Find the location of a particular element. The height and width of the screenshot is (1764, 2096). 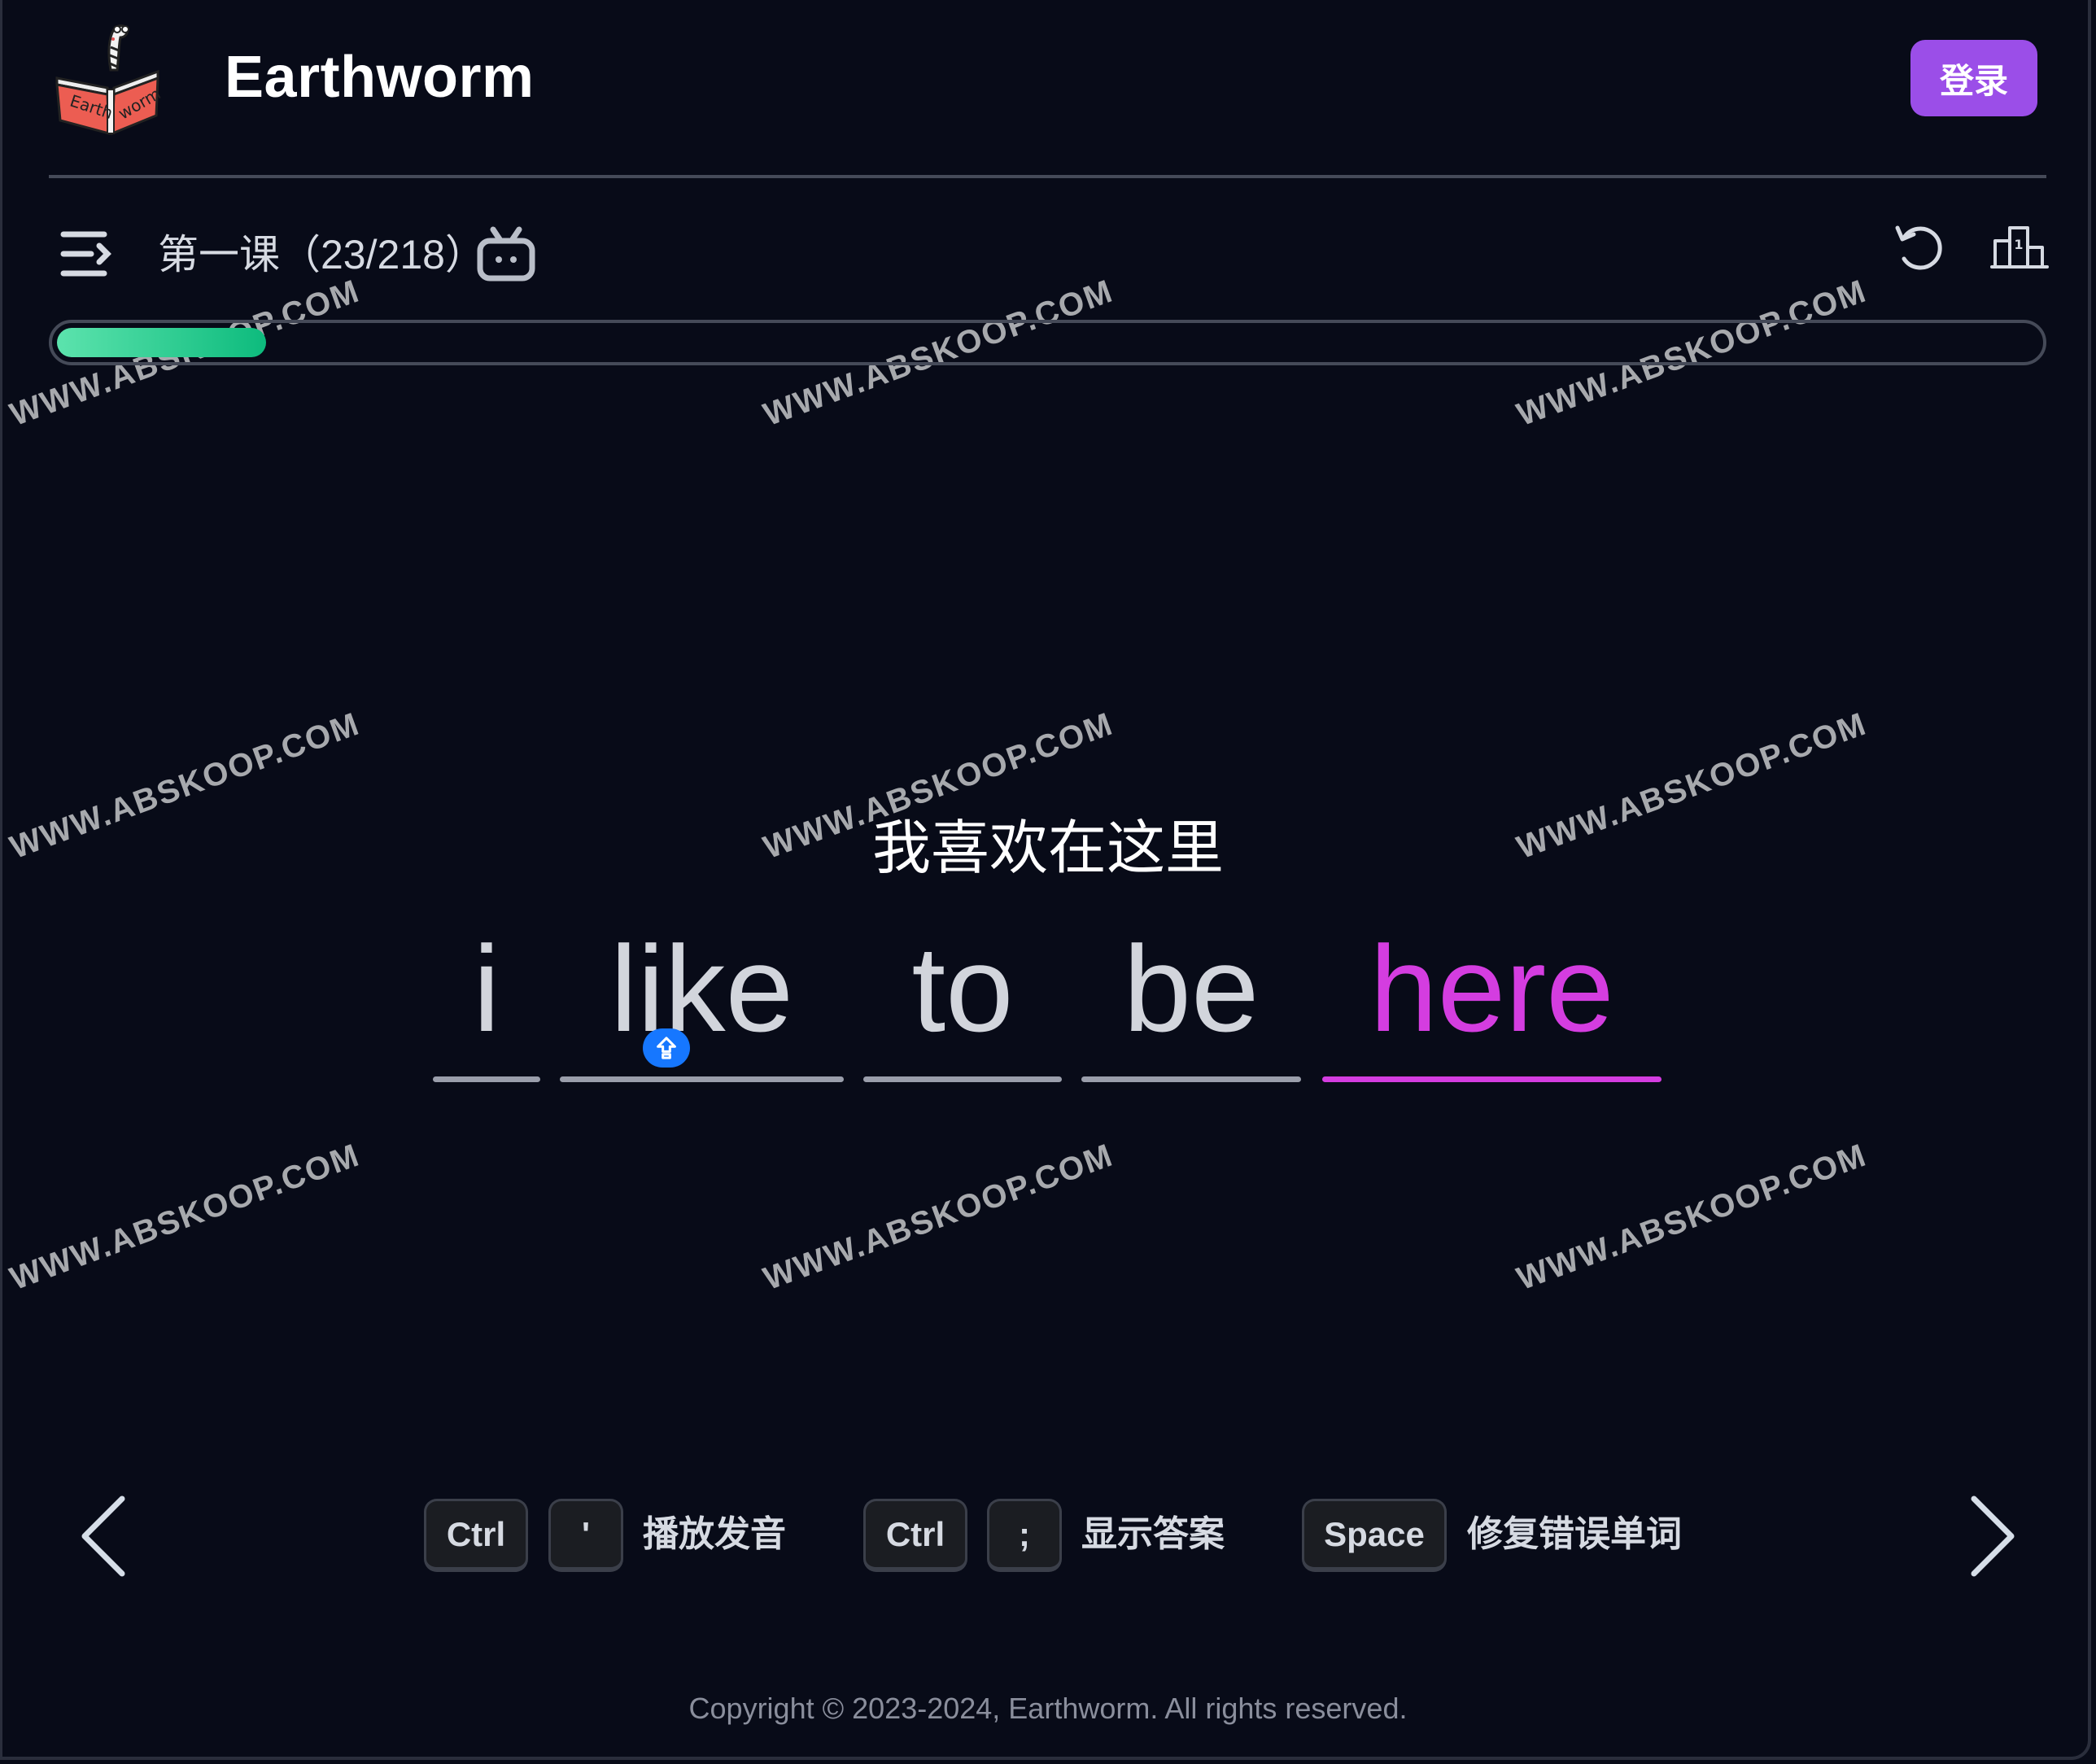

word-slot: to is located at coordinates (962, 1000).